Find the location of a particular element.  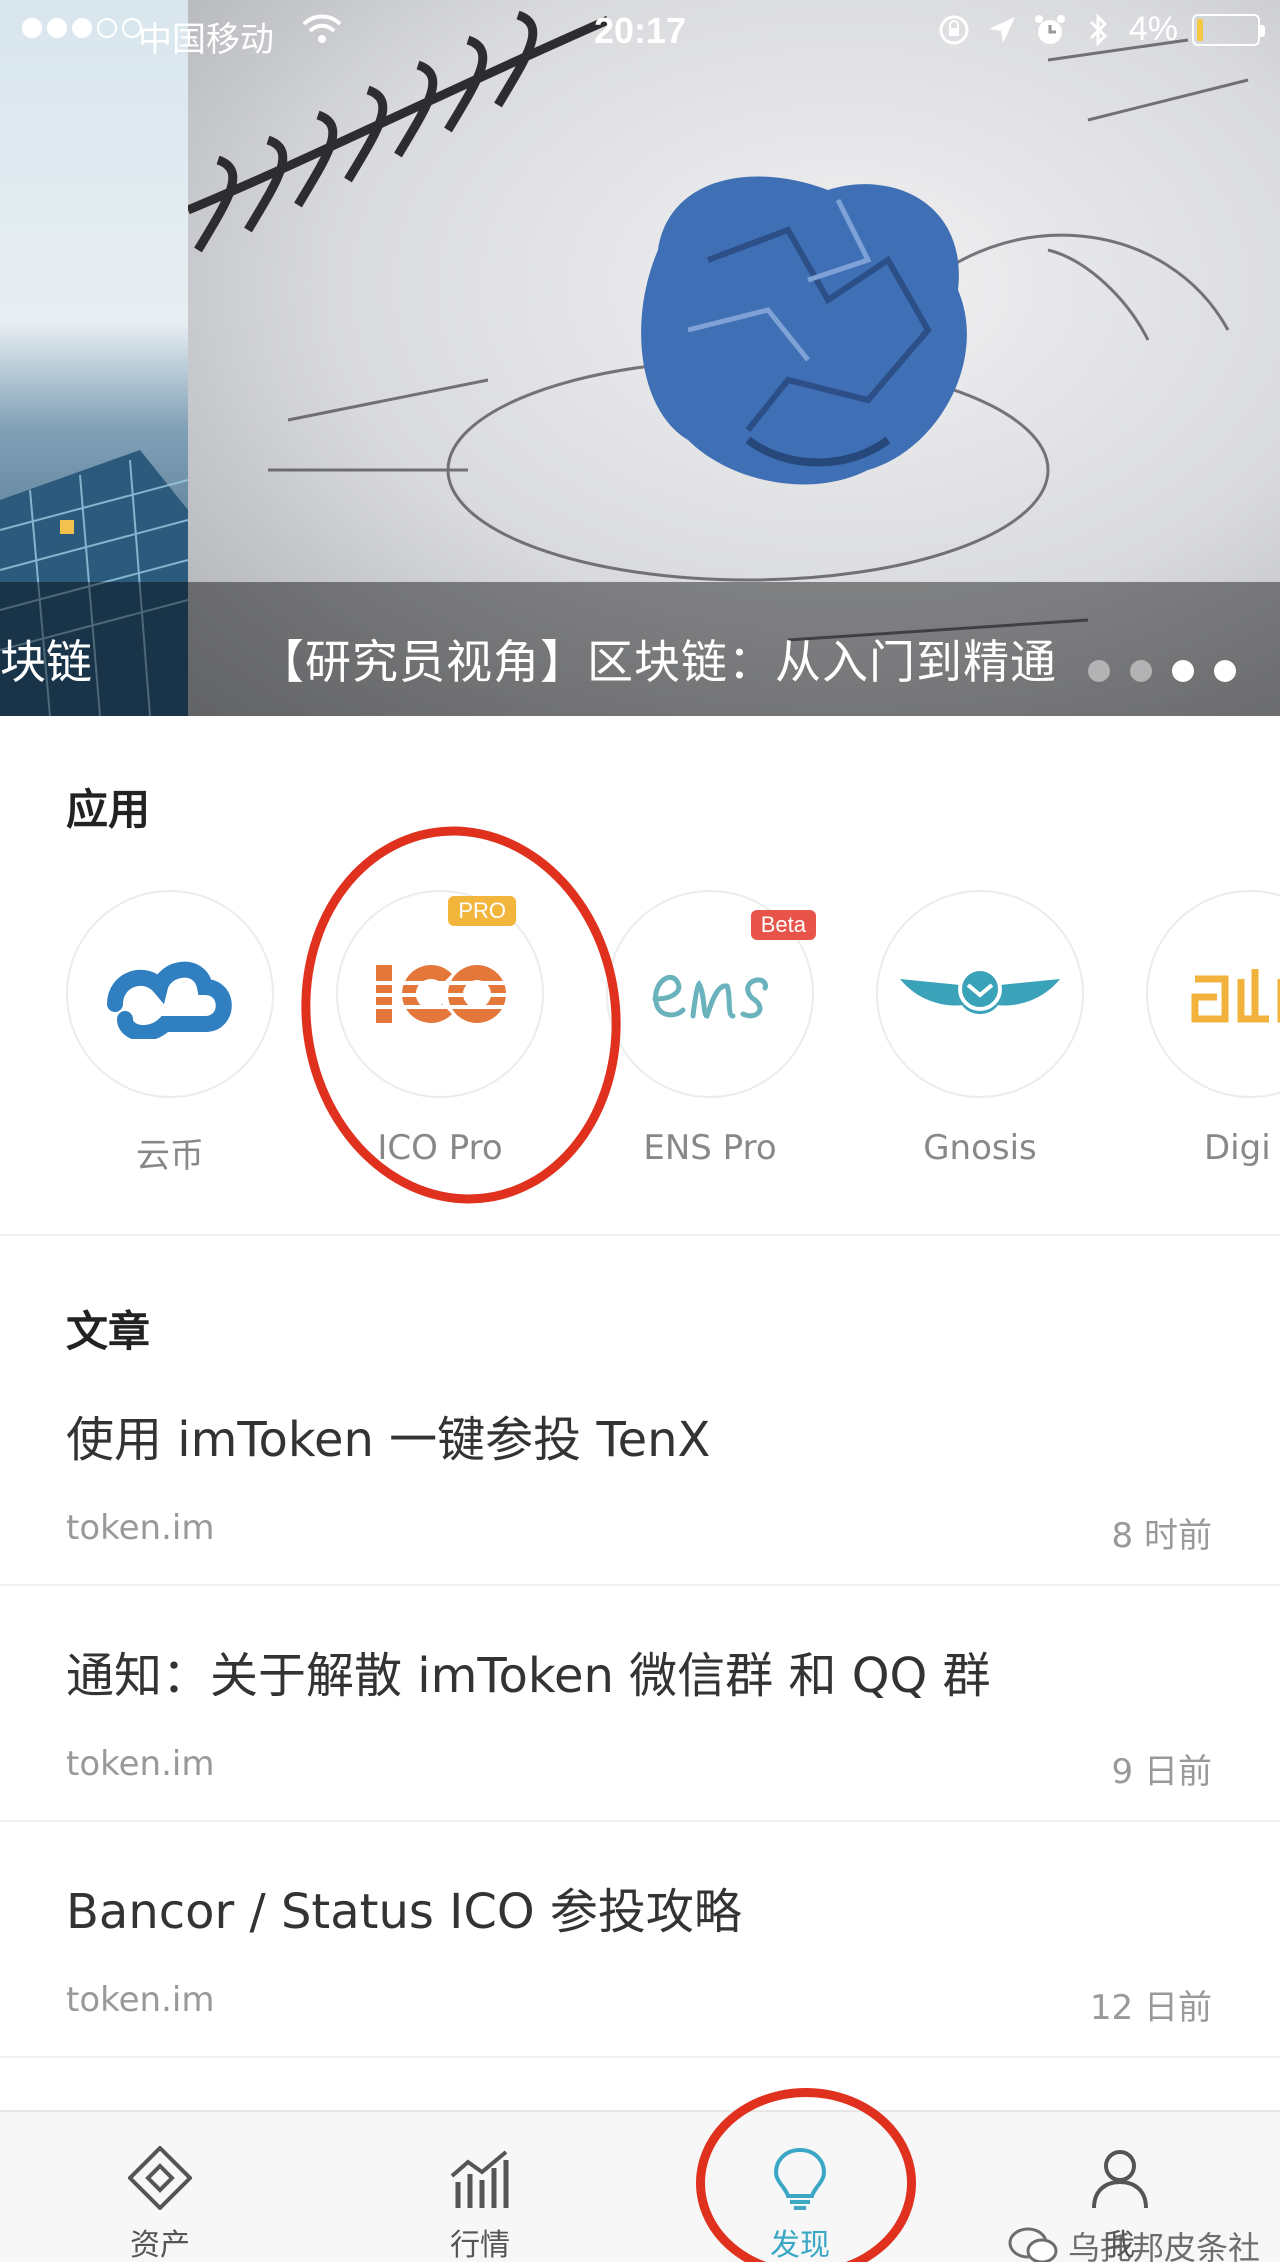

article-title: Bancor / Status ICO 参投攻略 is located at coordinates (404, 1907).